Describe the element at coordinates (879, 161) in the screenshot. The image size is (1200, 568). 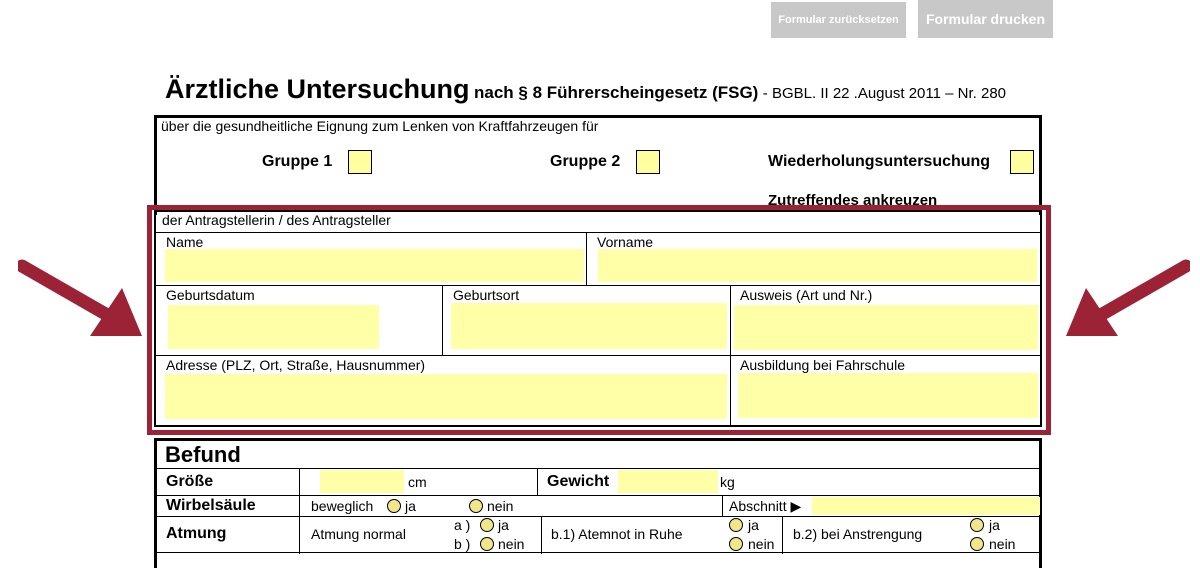
I see `repeat-exam-label: Wiederholungsuntersuchung` at that location.